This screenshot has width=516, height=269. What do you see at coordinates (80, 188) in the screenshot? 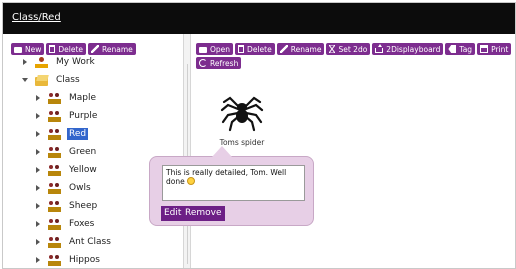
I see `tree-node-label: Owls` at bounding box center [80, 188].